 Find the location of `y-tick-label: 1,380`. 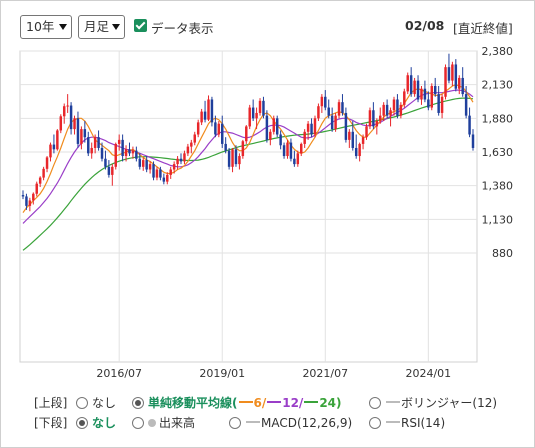

y-tick-label: 1,380 is located at coordinates (498, 186).